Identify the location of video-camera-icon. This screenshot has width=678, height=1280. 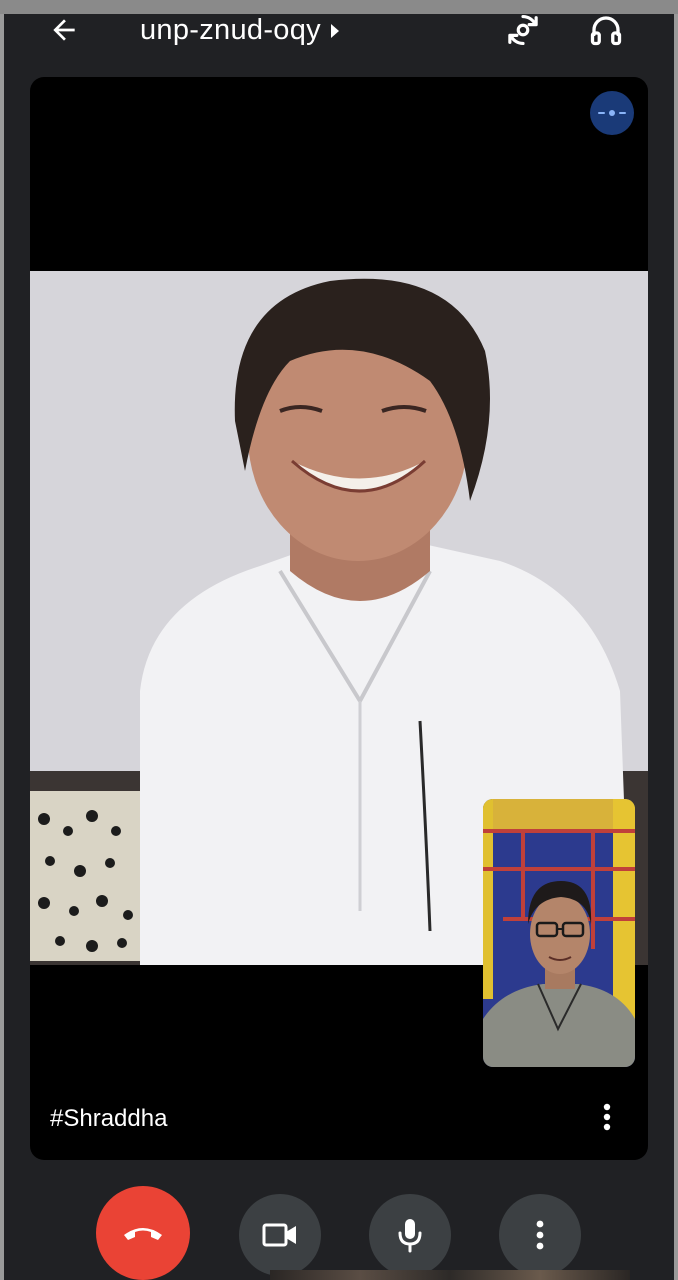
(279, 1235).